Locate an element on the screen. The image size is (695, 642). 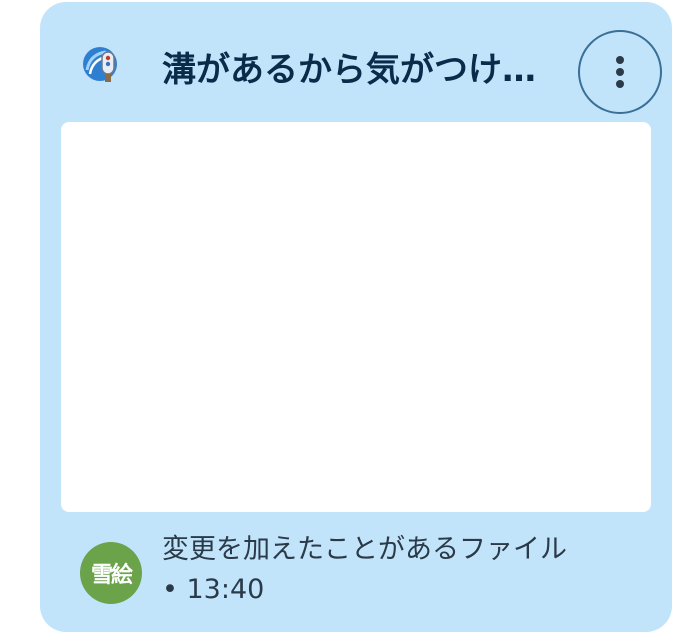
more-vert-icon is located at coordinates (620, 72).